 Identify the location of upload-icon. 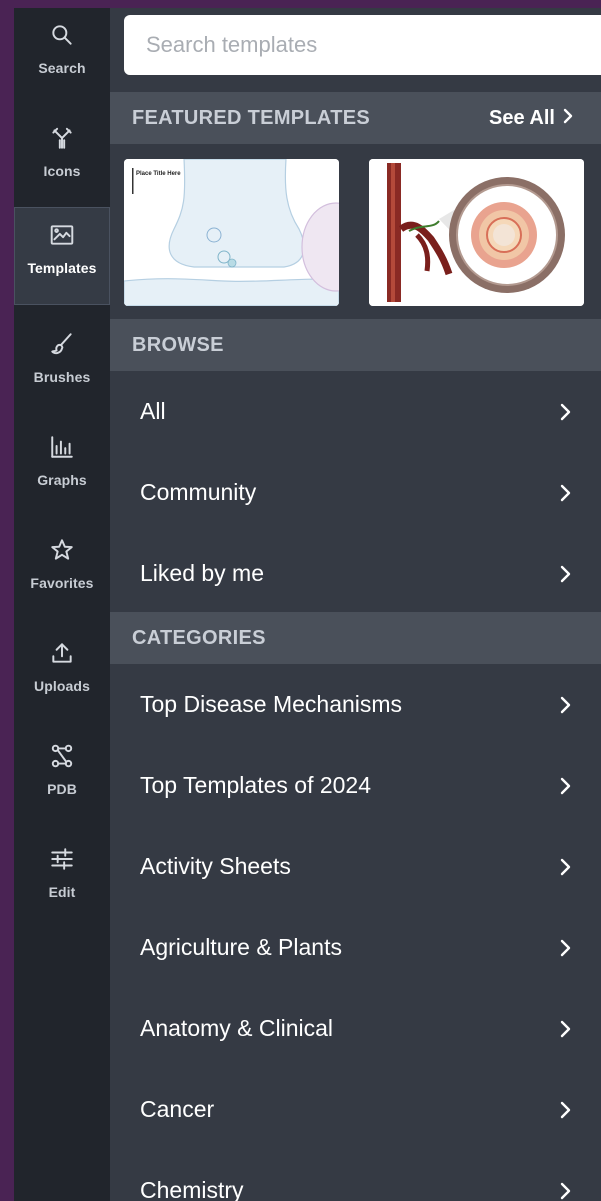
(62, 653).